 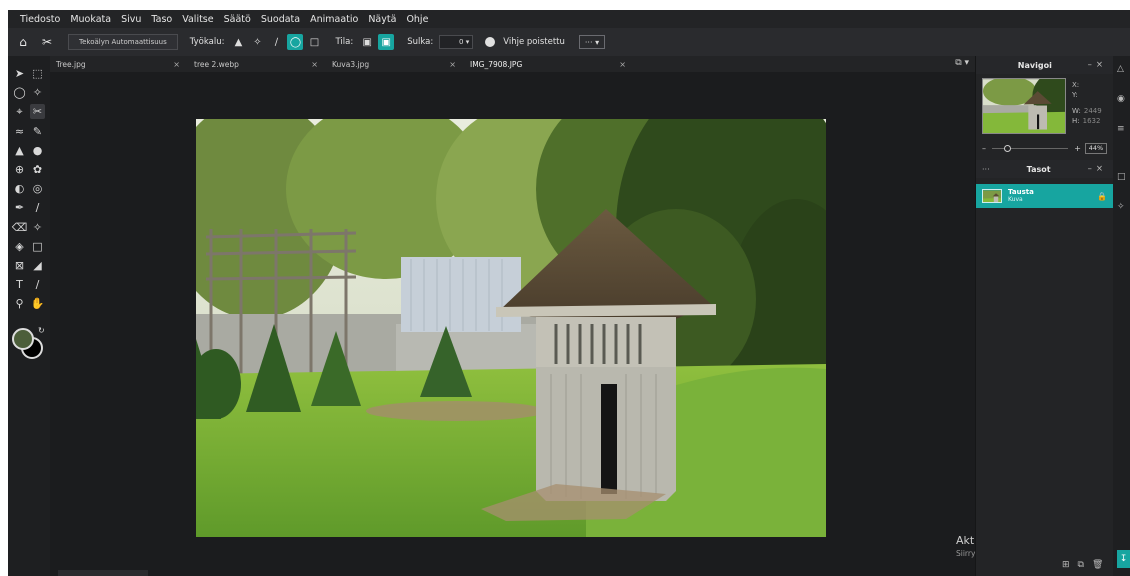 What do you see at coordinates (29, 316) in the screenshot?
I see `tools-panel: ➤ ⬚ ◯ ✧ ⌖ ✂ ≈ ✎ ▲ ● ⊕ ✿ ◐ ◎ ✒ ∕ ⌫ ✧ ◈ □ ⊠ ◢ T ∕ ⚲ ✋ ↻` at bounding box center [29, 316].